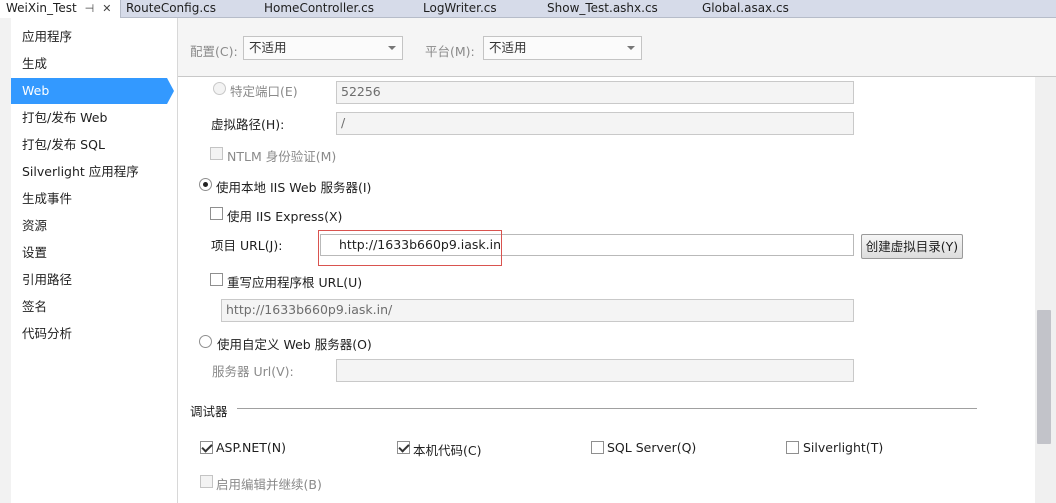  I want to click on close-icon: ✕, so click(106, 8).